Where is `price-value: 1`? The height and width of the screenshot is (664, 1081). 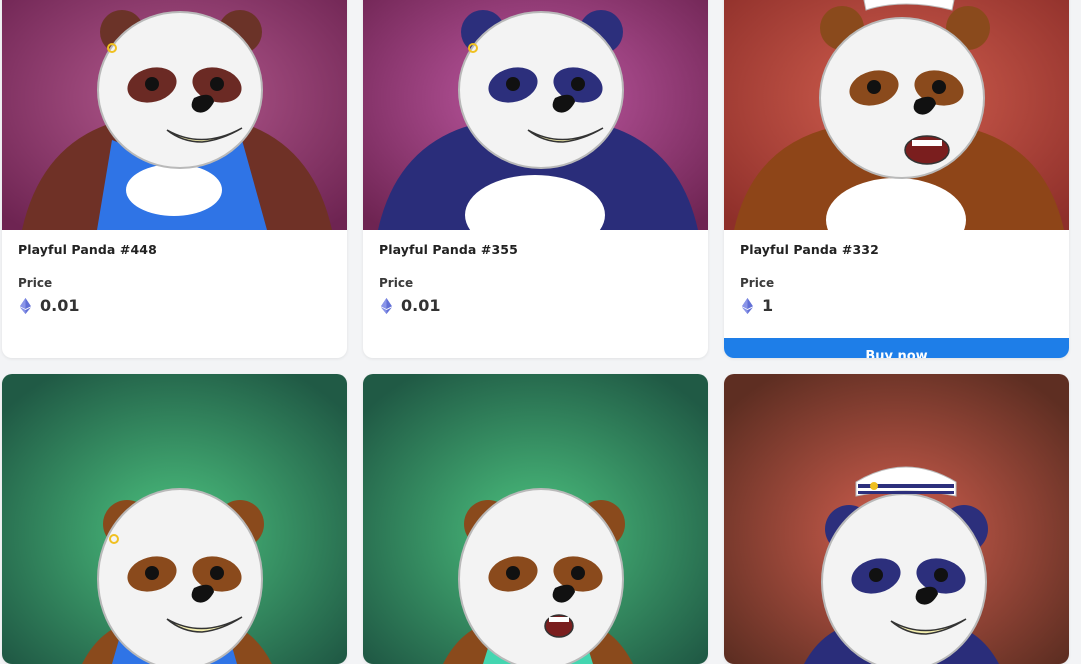
price-value: 1 is located at coordinates (768, 305).